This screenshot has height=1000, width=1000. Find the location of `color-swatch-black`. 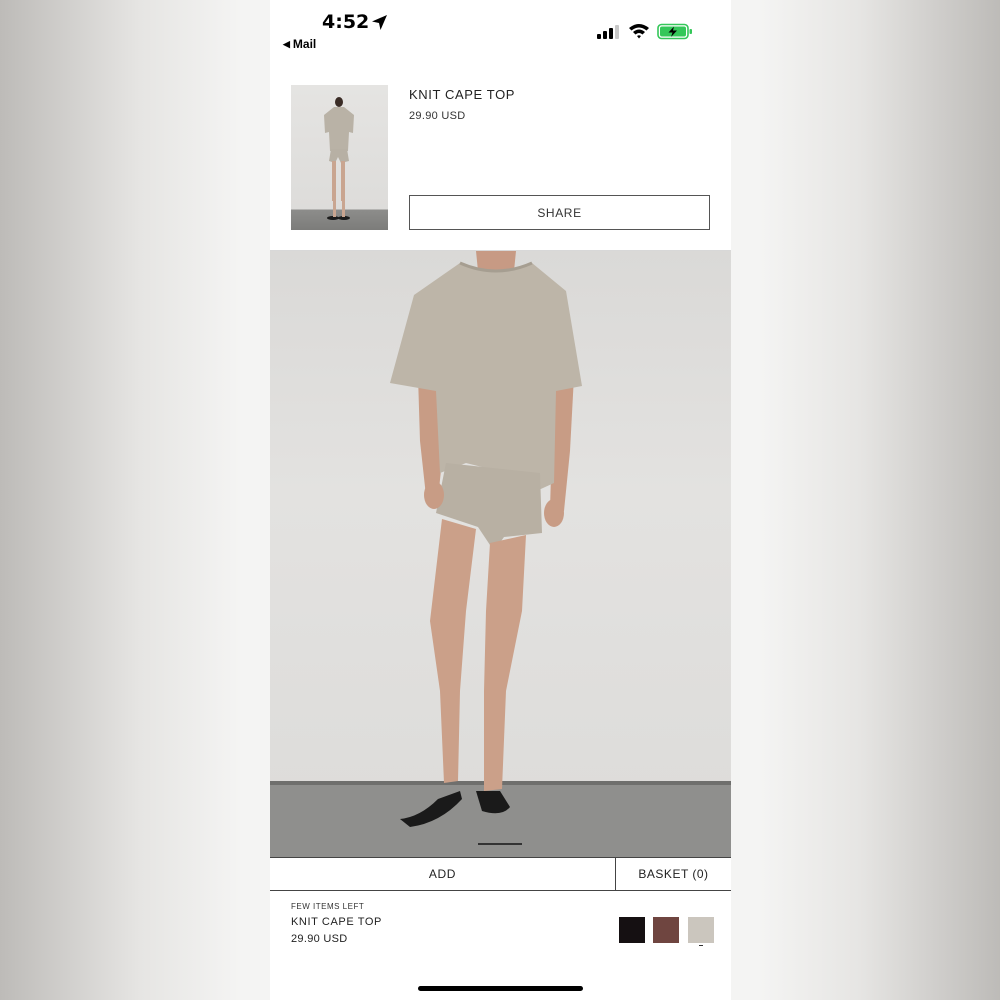

color-swatch-black is located at coordinates (632, 930).